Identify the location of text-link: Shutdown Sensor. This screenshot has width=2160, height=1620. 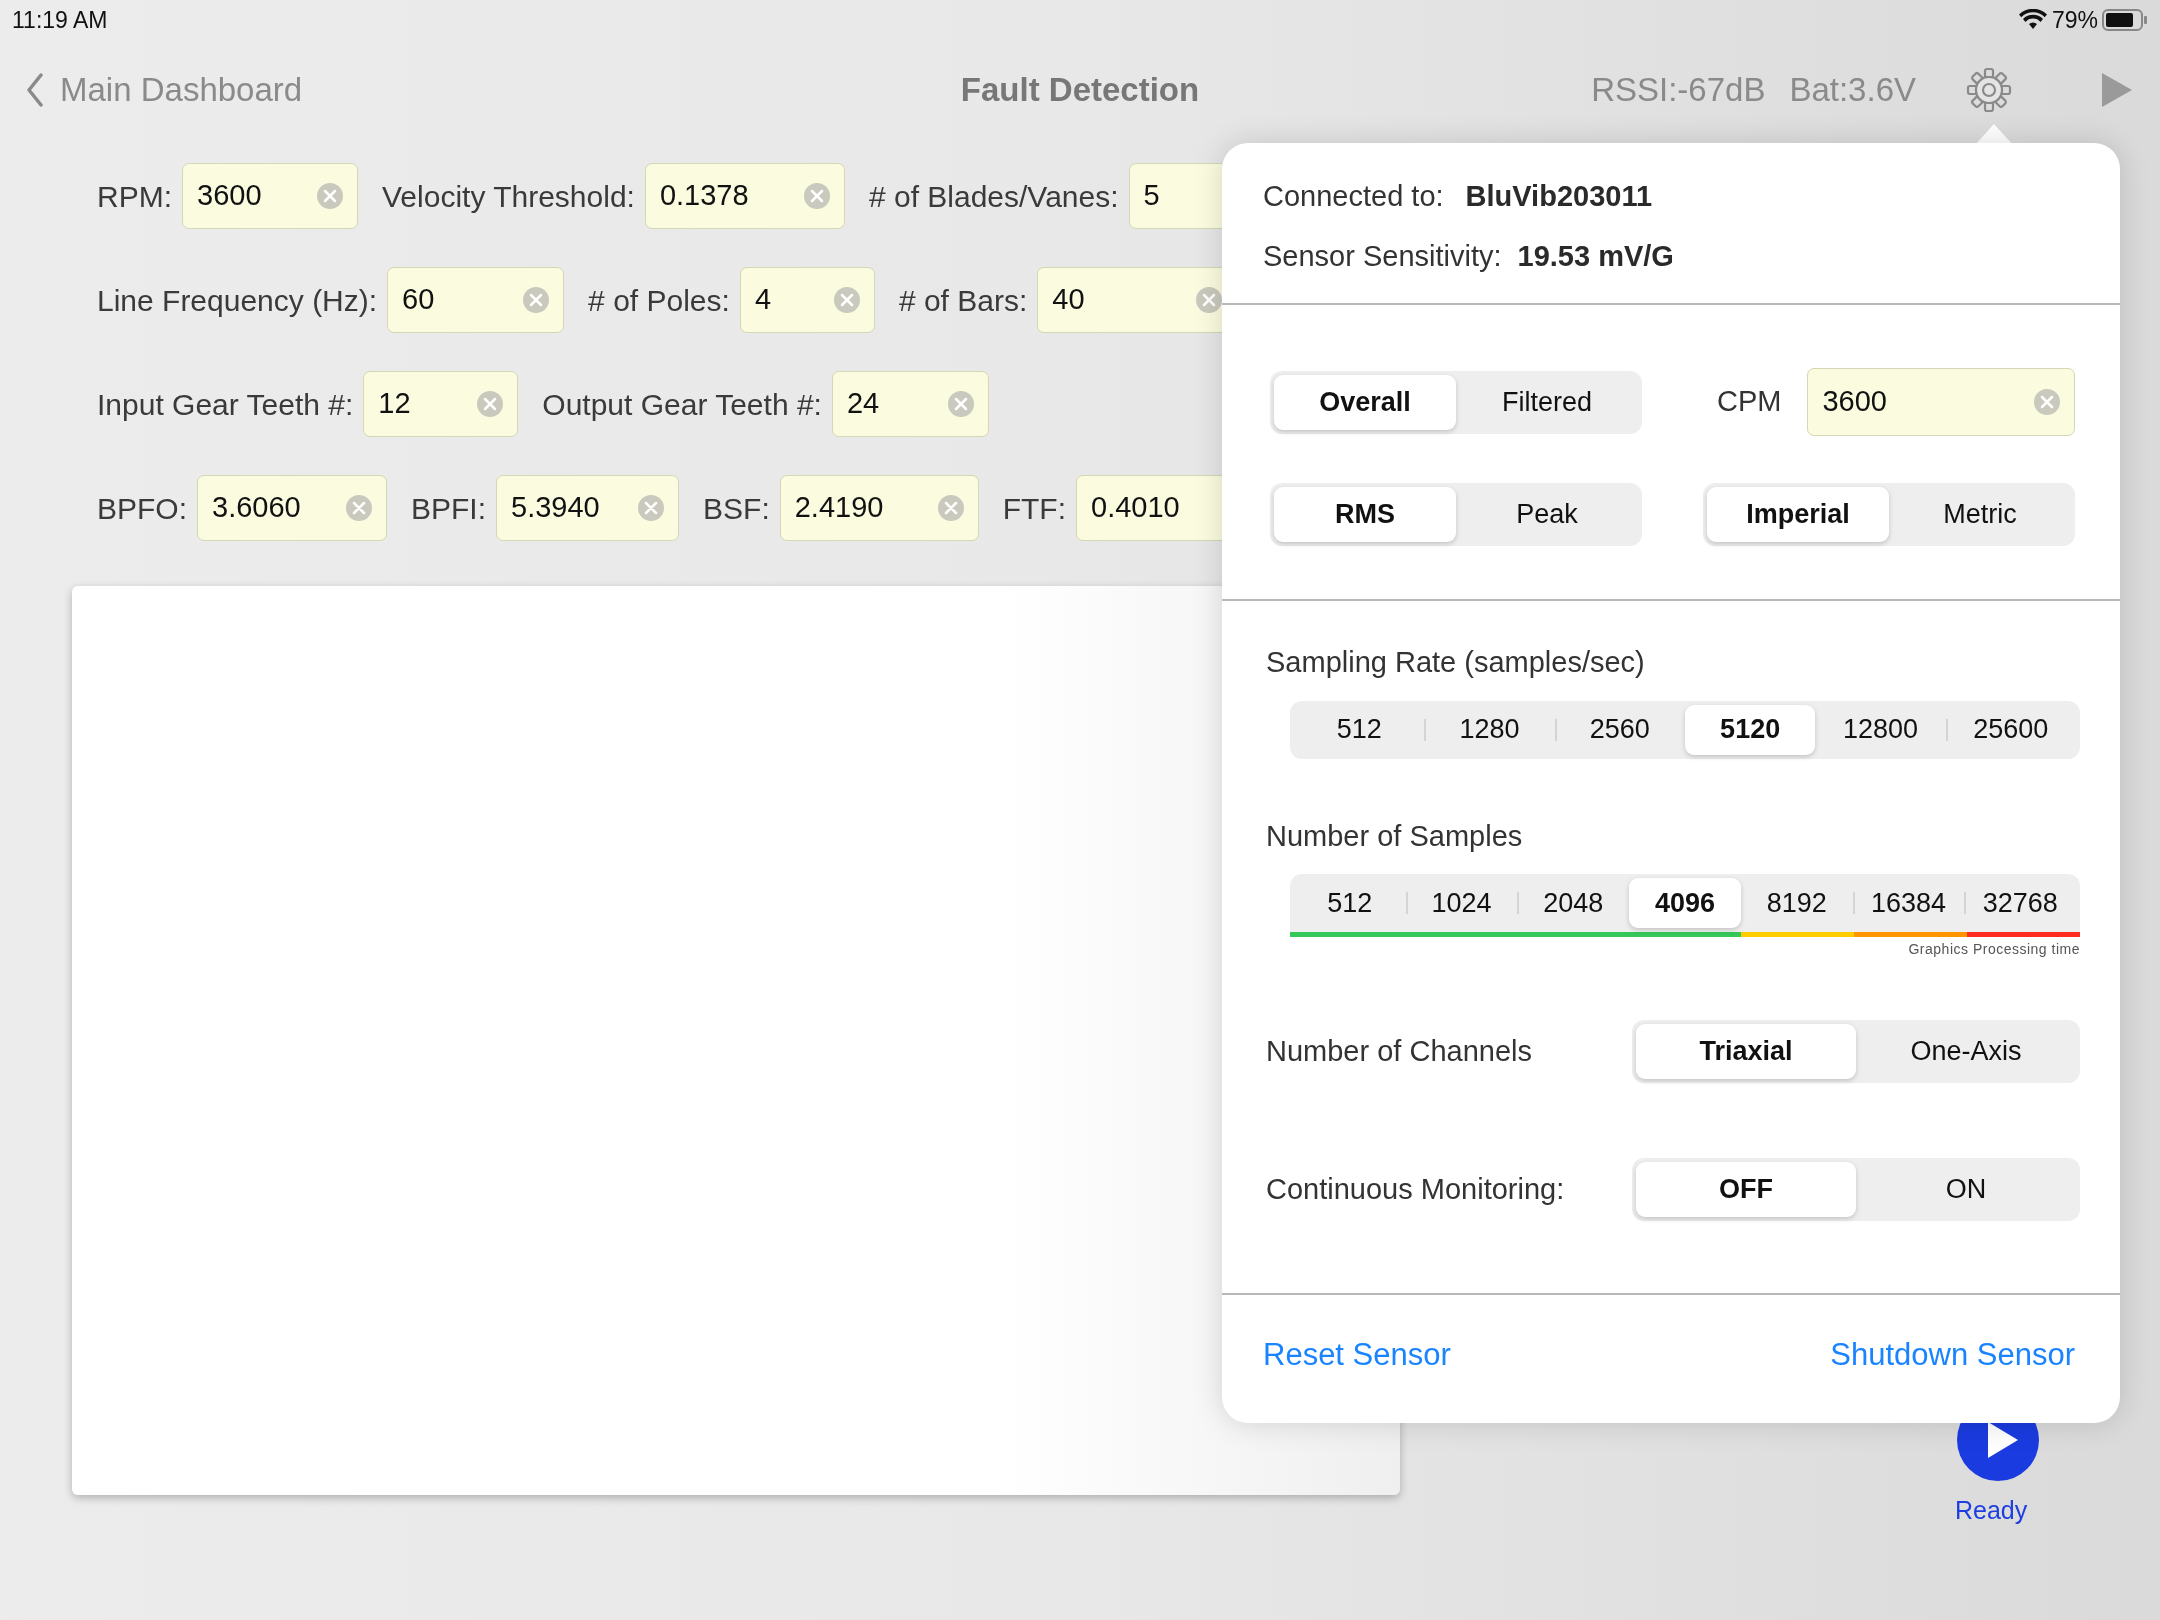
(1952, 1355).